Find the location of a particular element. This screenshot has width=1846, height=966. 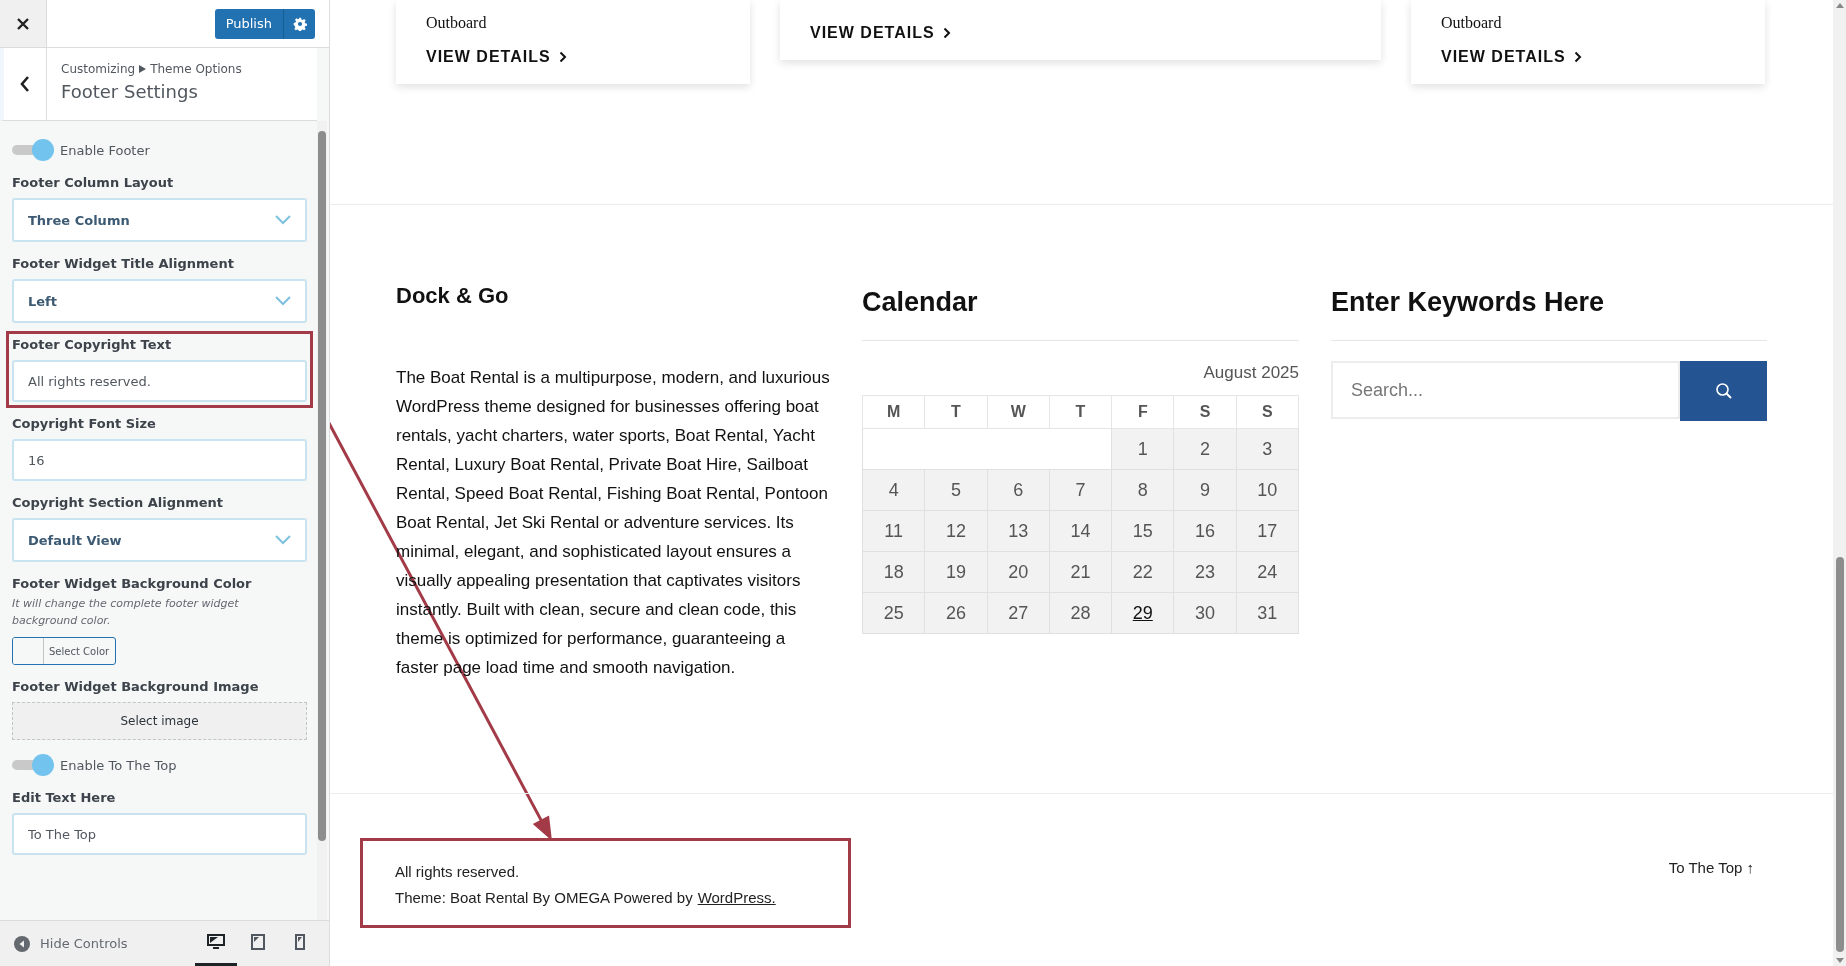

field-label: Footer Column Layout is located at coordinates (93, 182).